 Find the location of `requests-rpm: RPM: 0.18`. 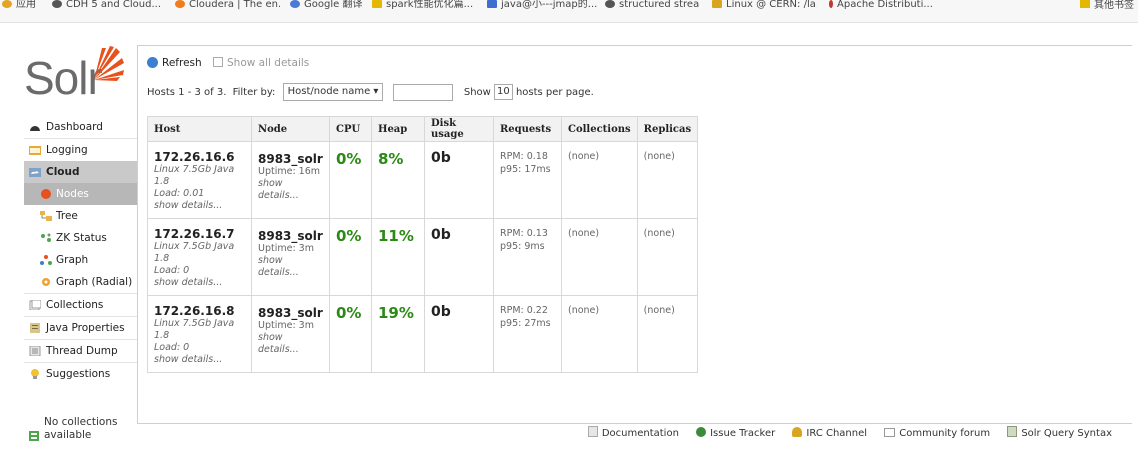

requests-rpm: RPM: 0.18 is located at coordinates (524, 156).